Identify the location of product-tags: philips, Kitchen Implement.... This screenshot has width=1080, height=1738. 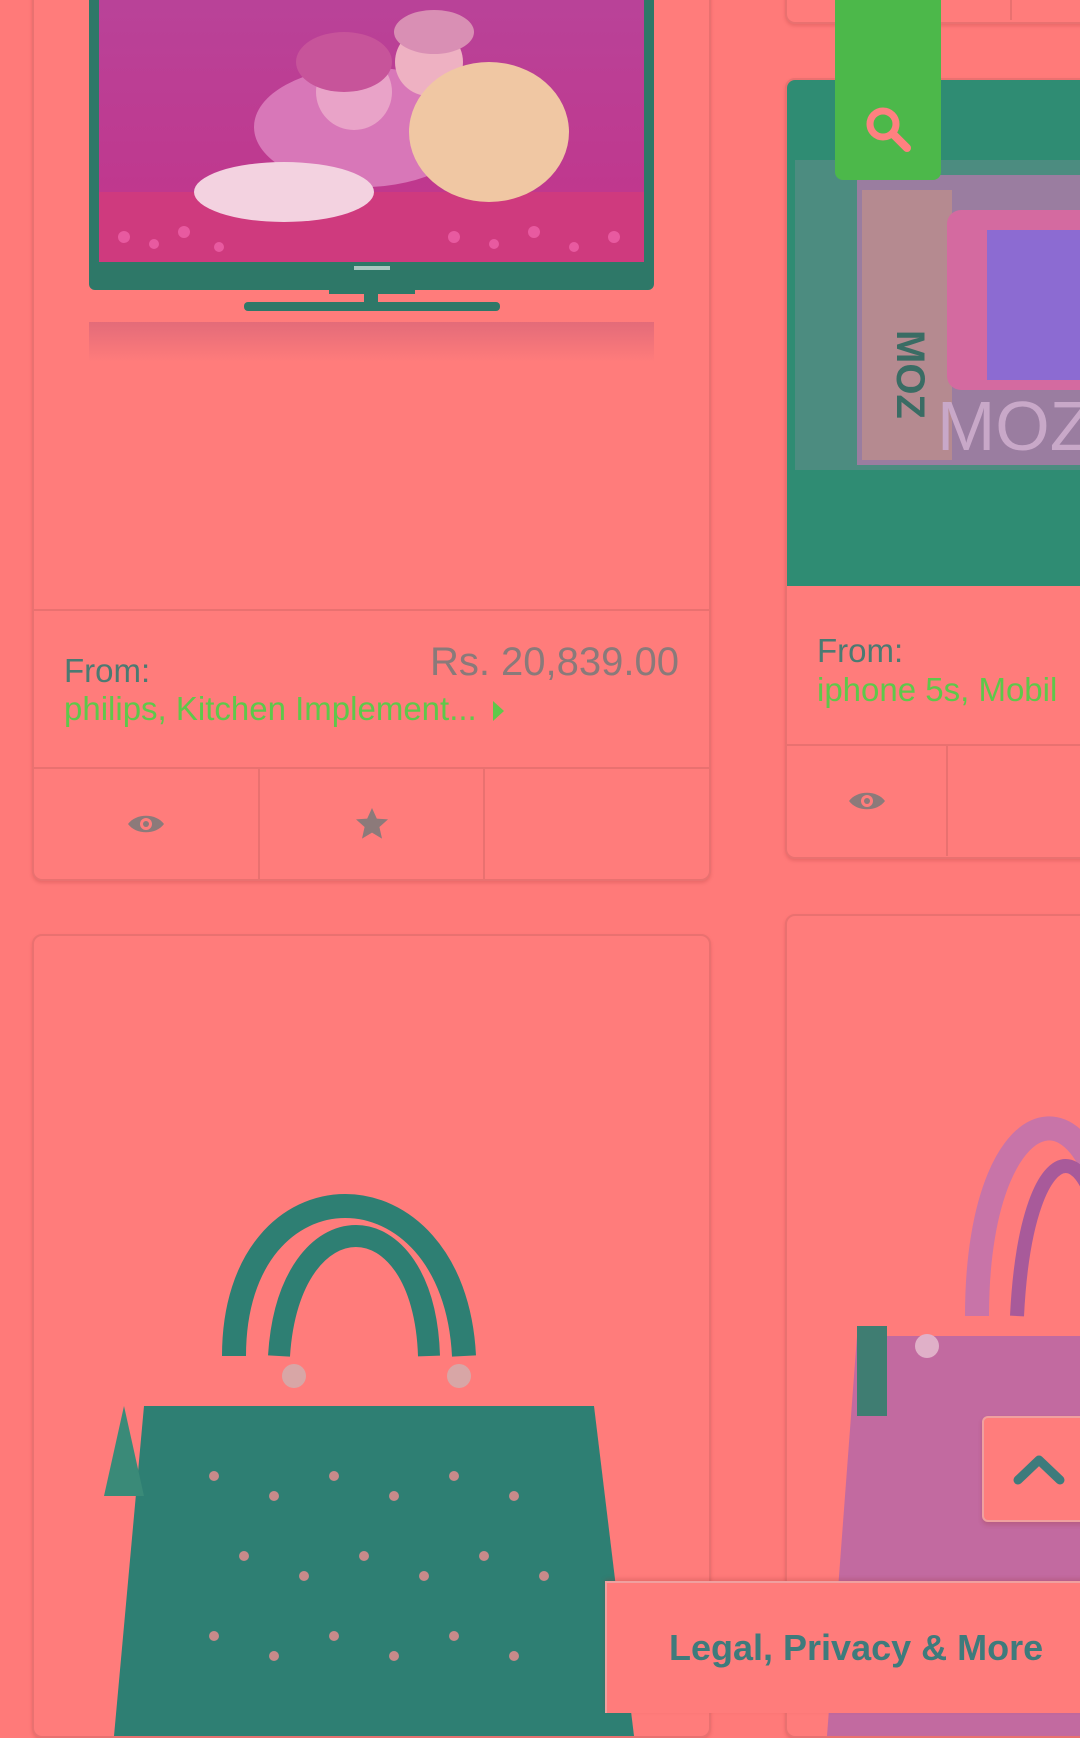
(284, 709).